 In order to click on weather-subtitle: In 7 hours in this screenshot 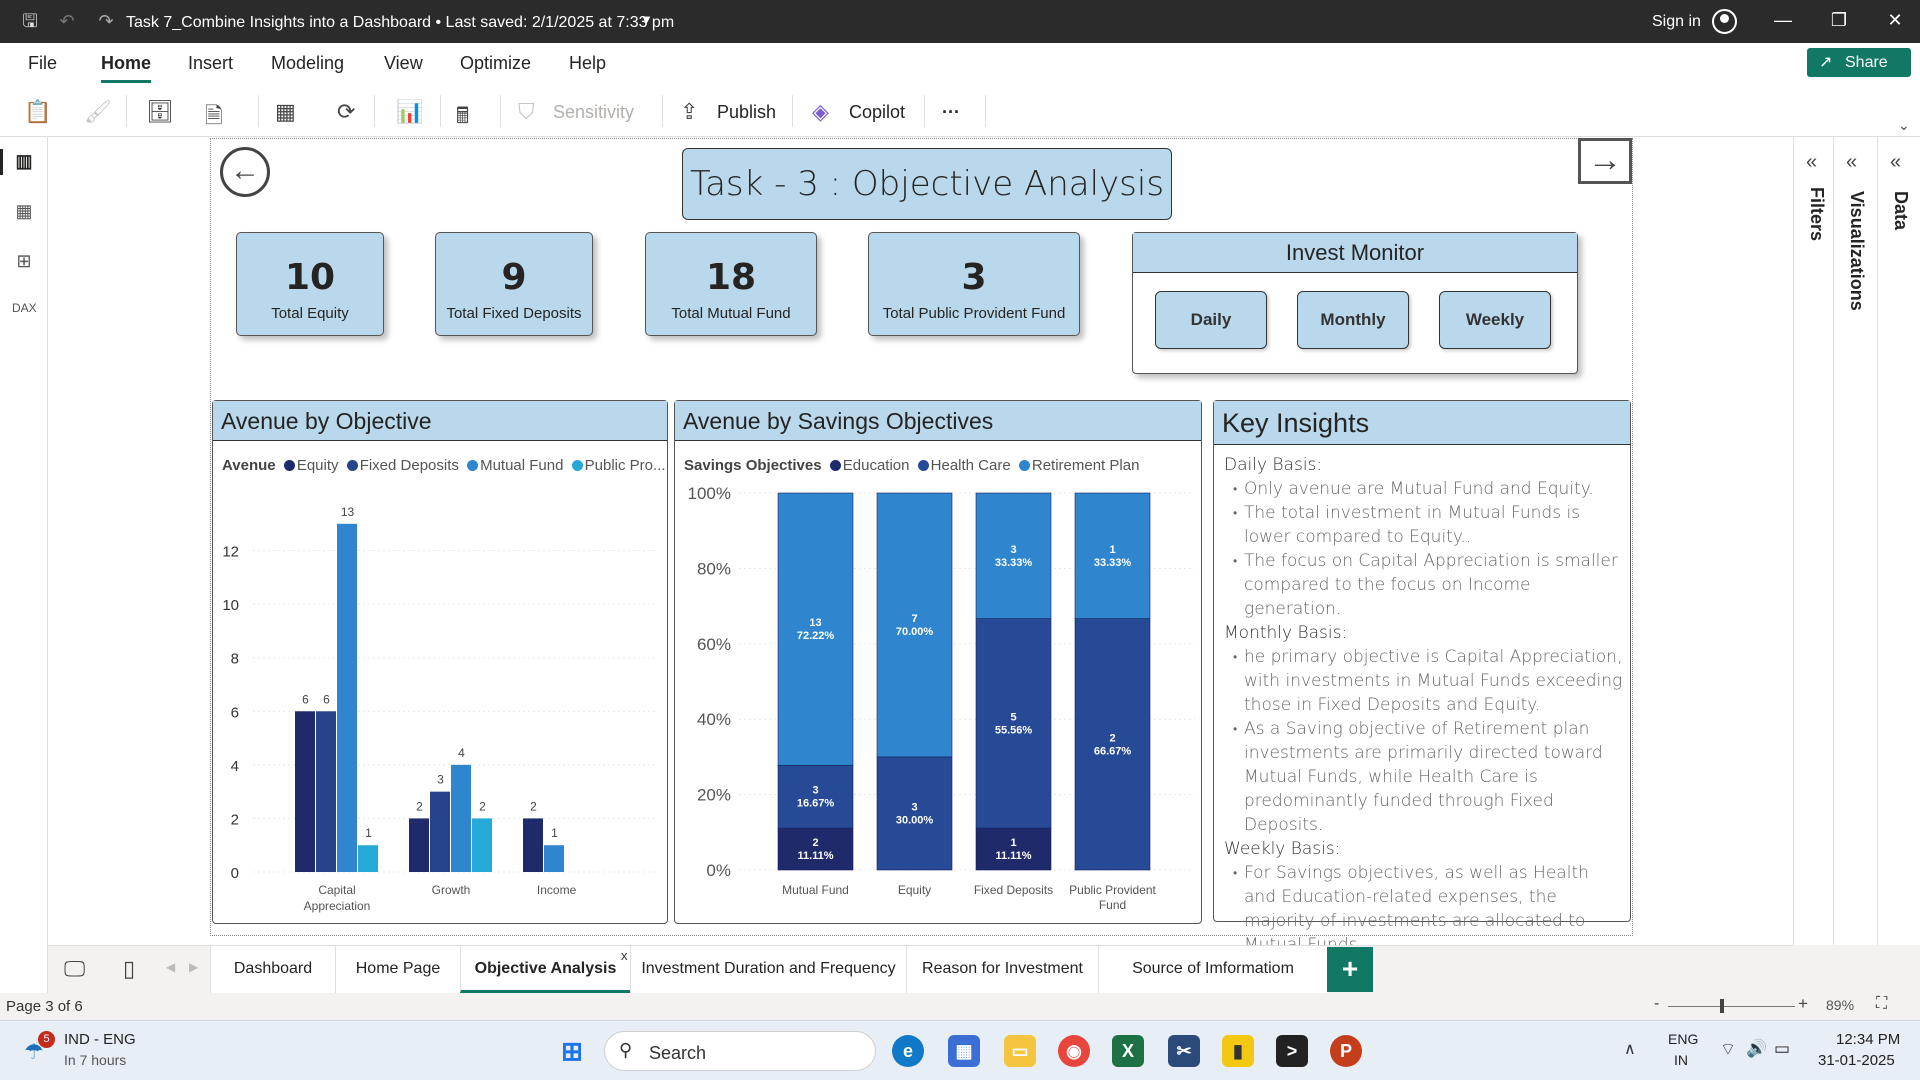, I will do `click(95, 1060)`.